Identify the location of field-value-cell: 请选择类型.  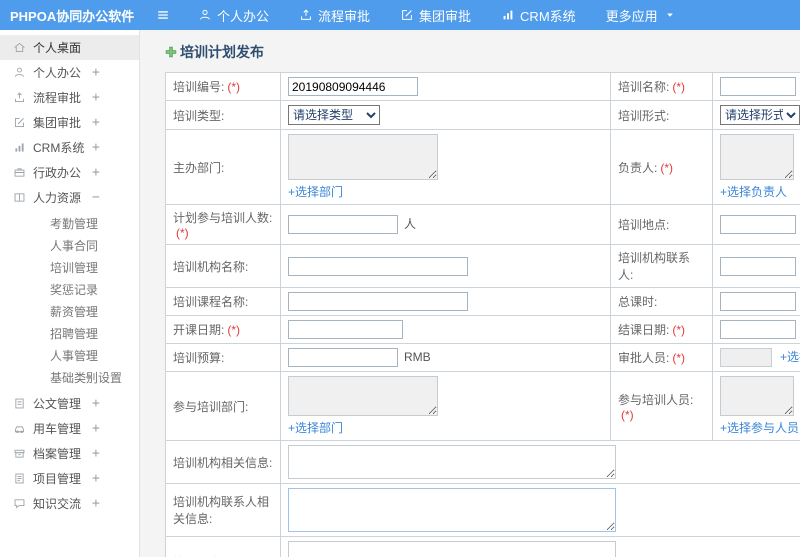
(445, 115).